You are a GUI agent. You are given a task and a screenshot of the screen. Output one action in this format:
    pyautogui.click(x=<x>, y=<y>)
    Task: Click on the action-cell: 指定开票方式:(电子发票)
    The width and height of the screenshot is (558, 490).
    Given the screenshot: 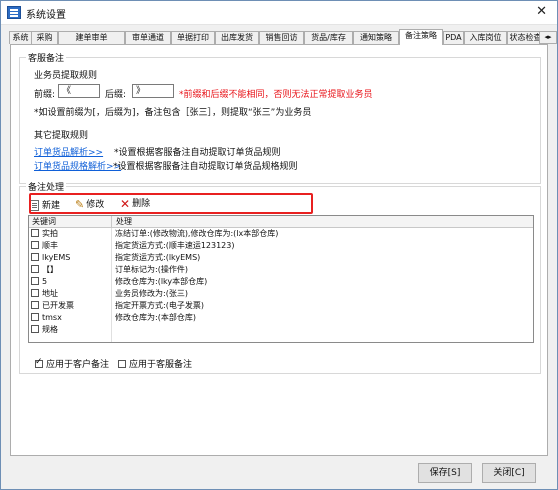 What is the action you would take?
    pyautogui.click(x=159, y=305)
    